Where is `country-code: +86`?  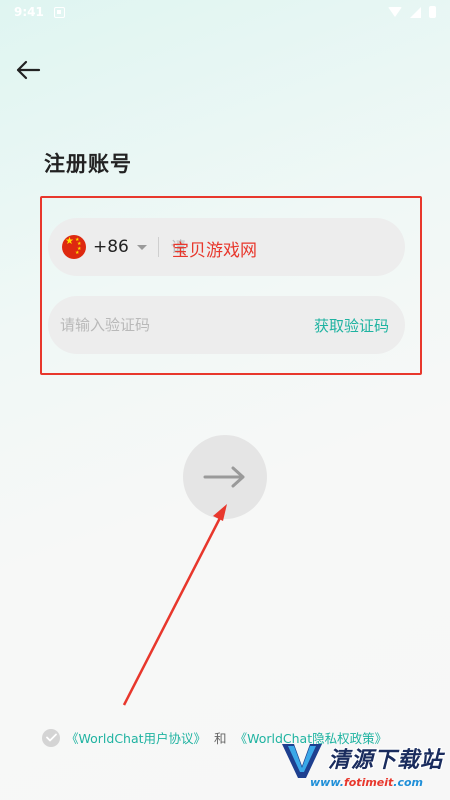
country-code: +86 is located at coordinates (111, 247).